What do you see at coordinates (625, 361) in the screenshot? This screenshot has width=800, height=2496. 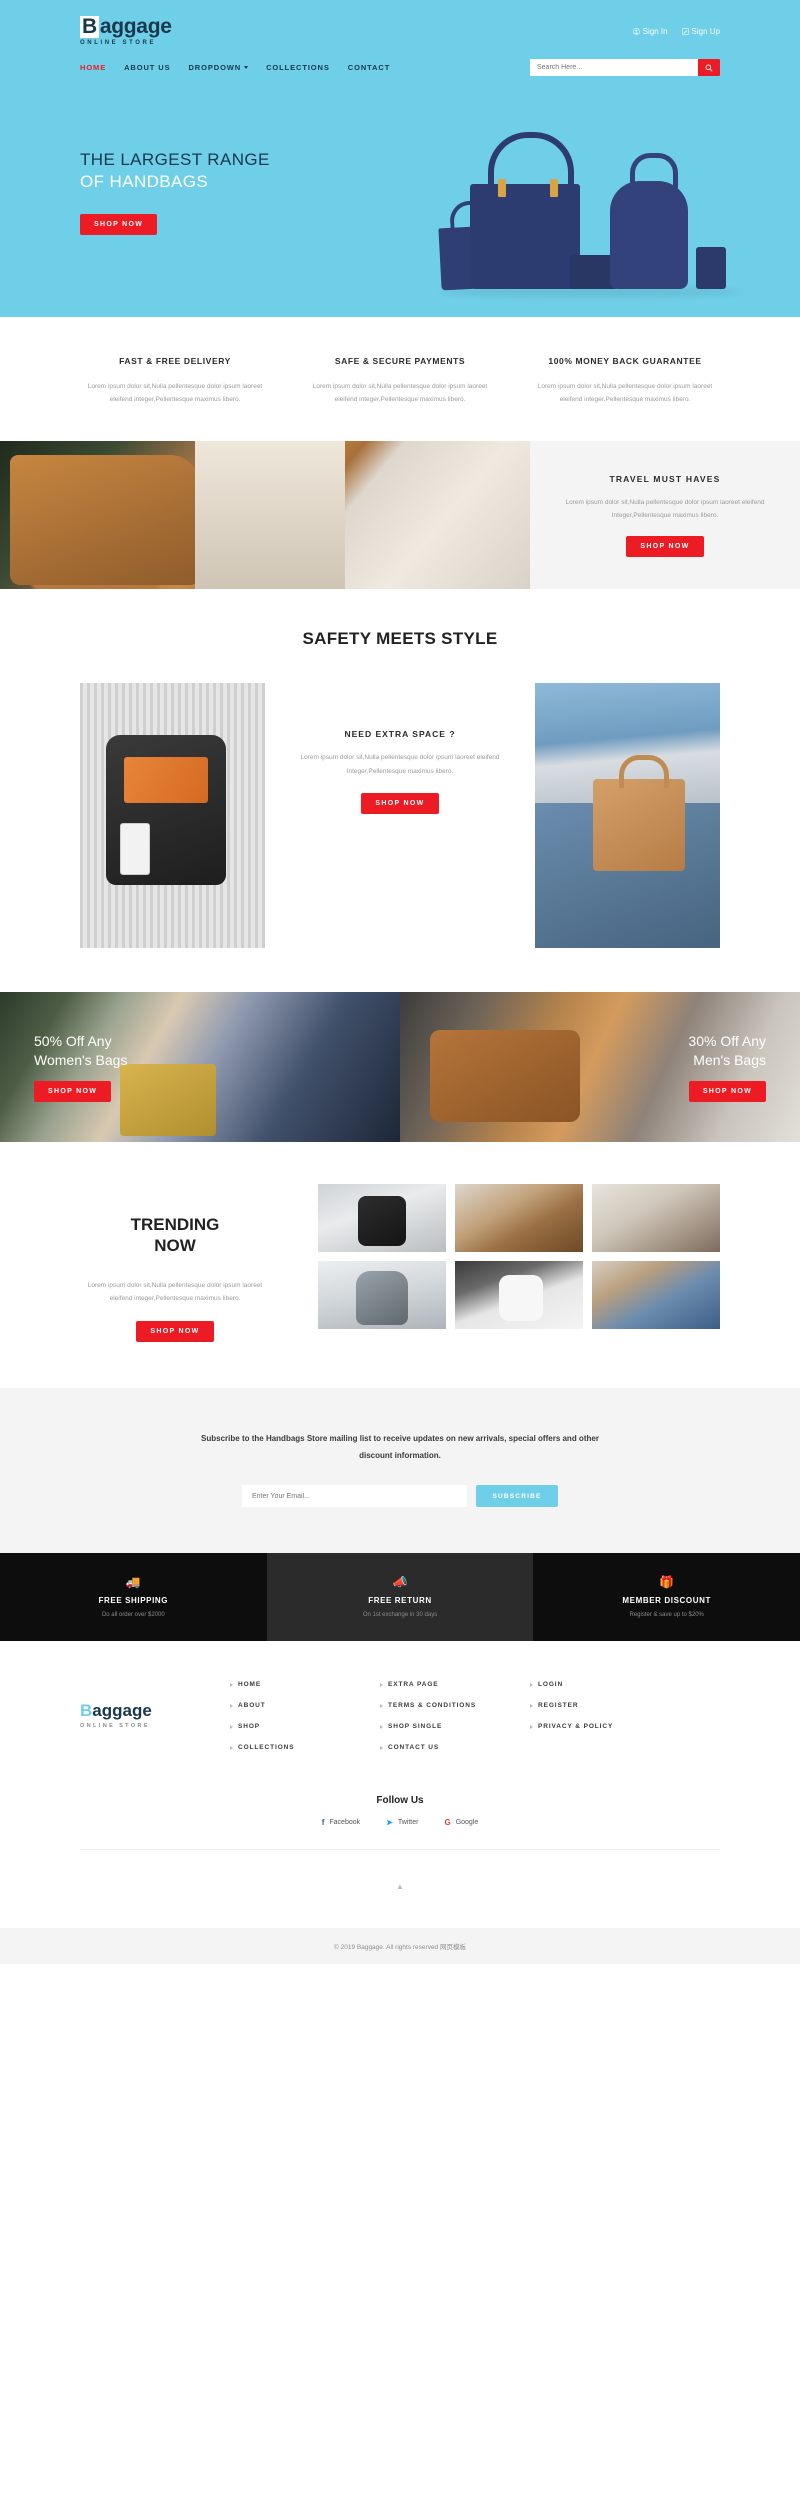 I see `feature-title: 100% MONEY BACK GUARANTEE` at bounding box center [625, 361].